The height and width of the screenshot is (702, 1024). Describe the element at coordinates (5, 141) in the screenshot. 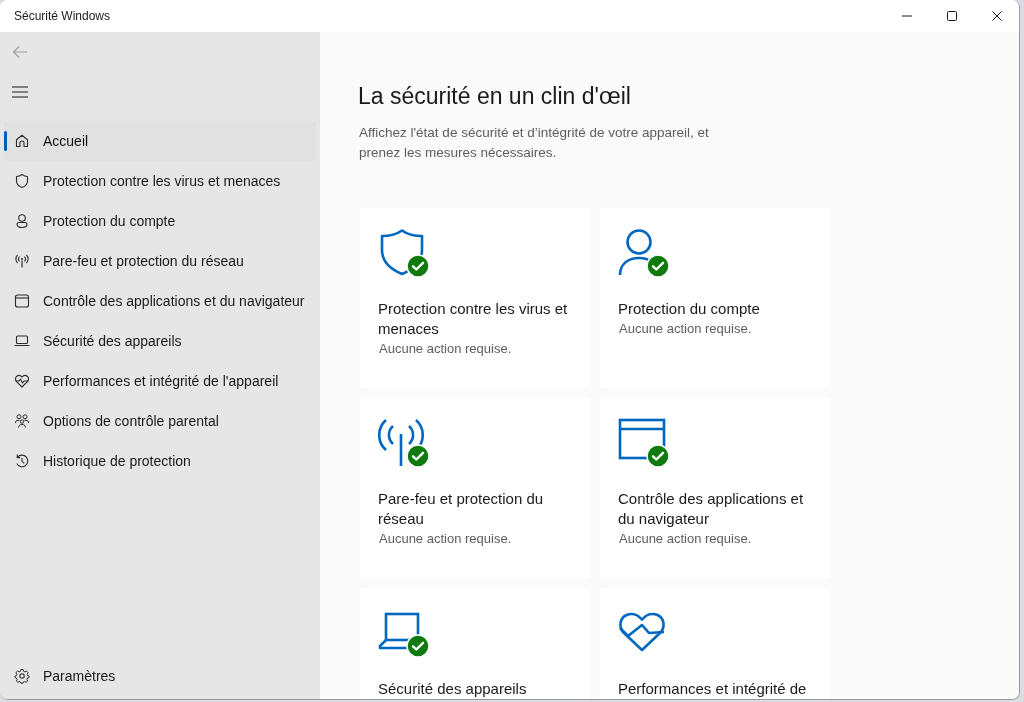

I see `selection-indicator-icon` at that location.